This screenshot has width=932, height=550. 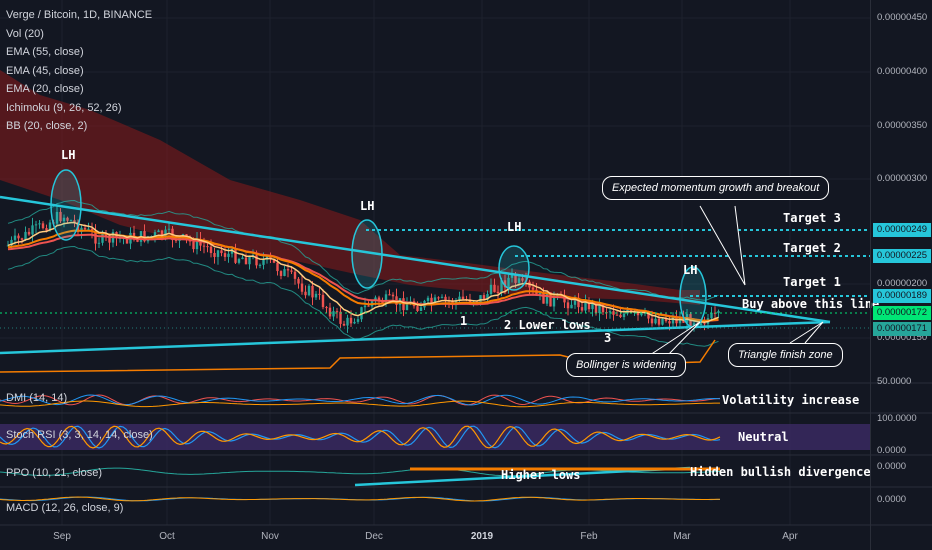 What do you see at coordinates (897, 418) in the screenshot?
I see `stoch-axis-top: 100.0000` at bounding box center [897, 418].